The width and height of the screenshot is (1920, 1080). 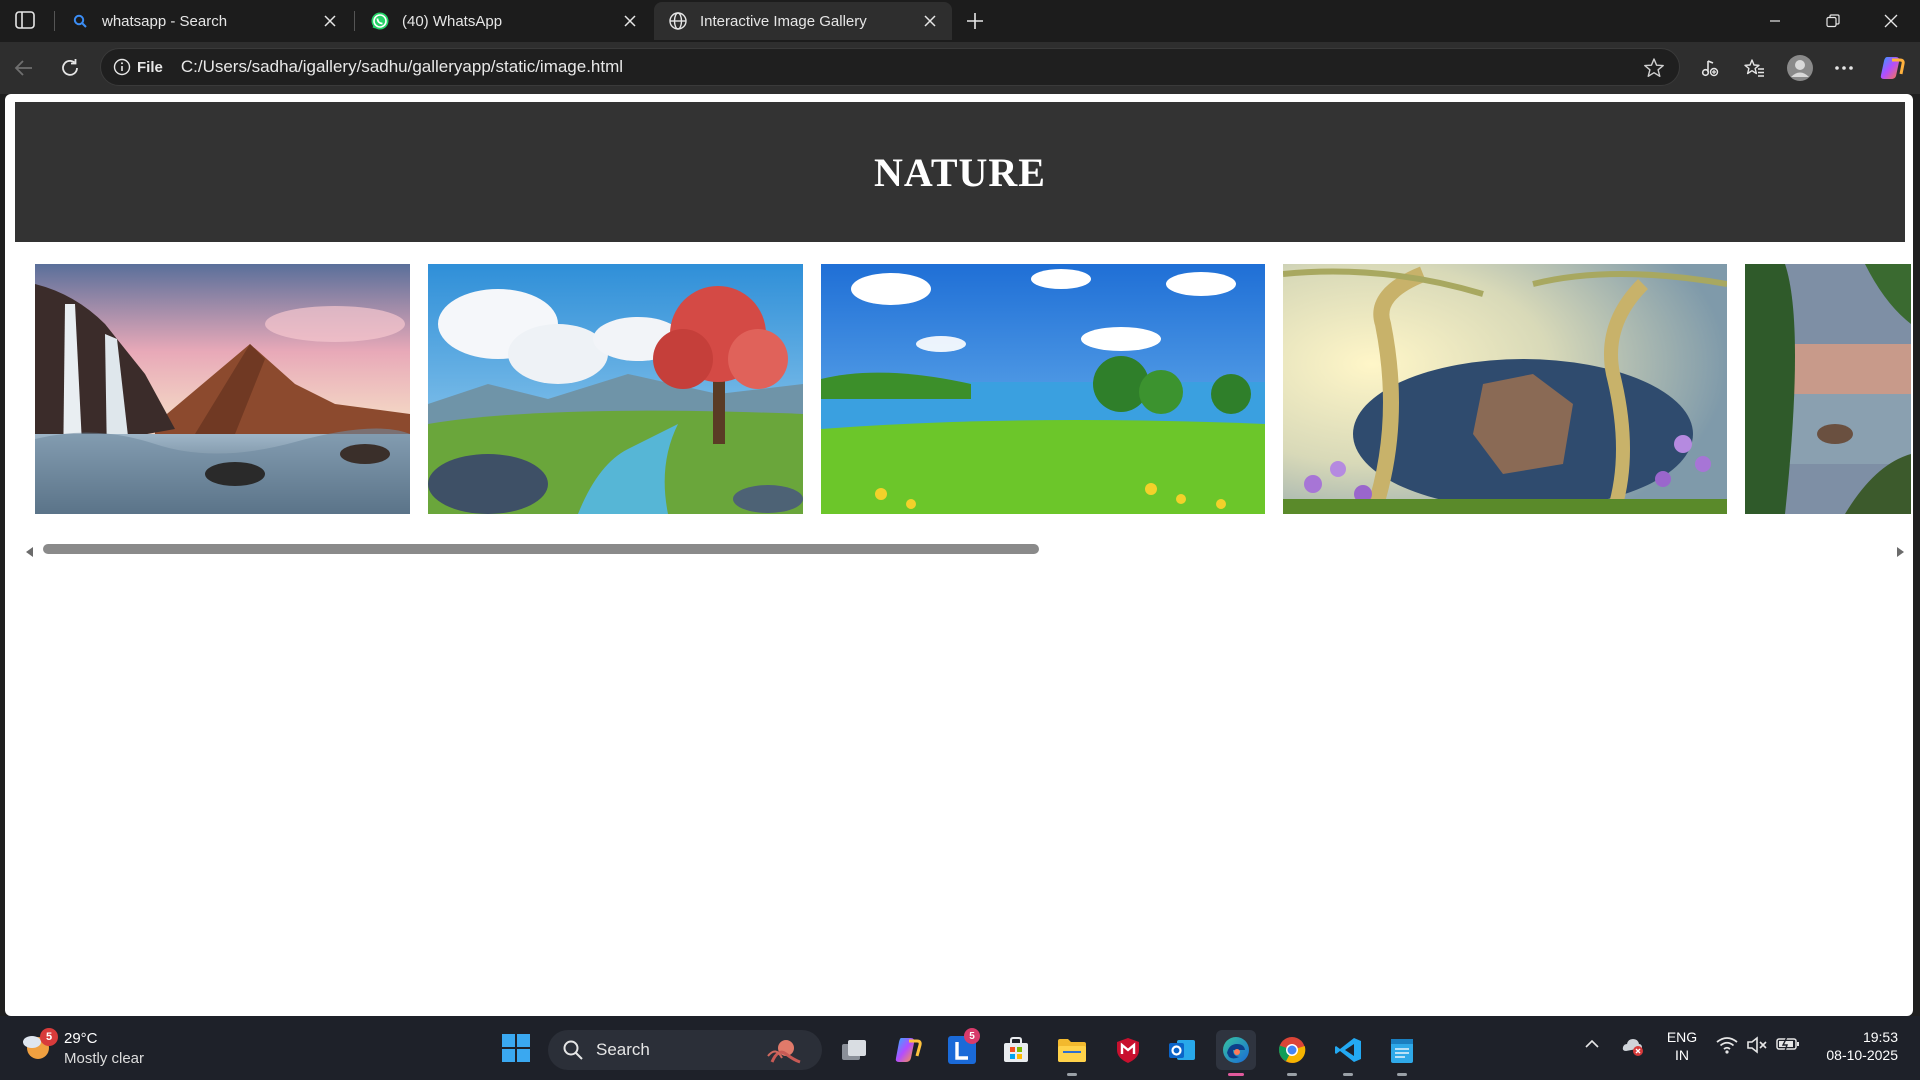 What do you see at coordinates (452, 21) in the screenshot?
I see `tab-title: (40) WhatsApp` at bounding box center [452, 21].